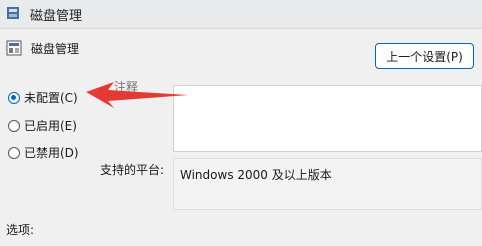 The width and height of the screenshot is (482, 246). What do you see at coordinates (20, 230) in the screenshot?
I see `options-label: 选项:` at bounding box center [20, 230].